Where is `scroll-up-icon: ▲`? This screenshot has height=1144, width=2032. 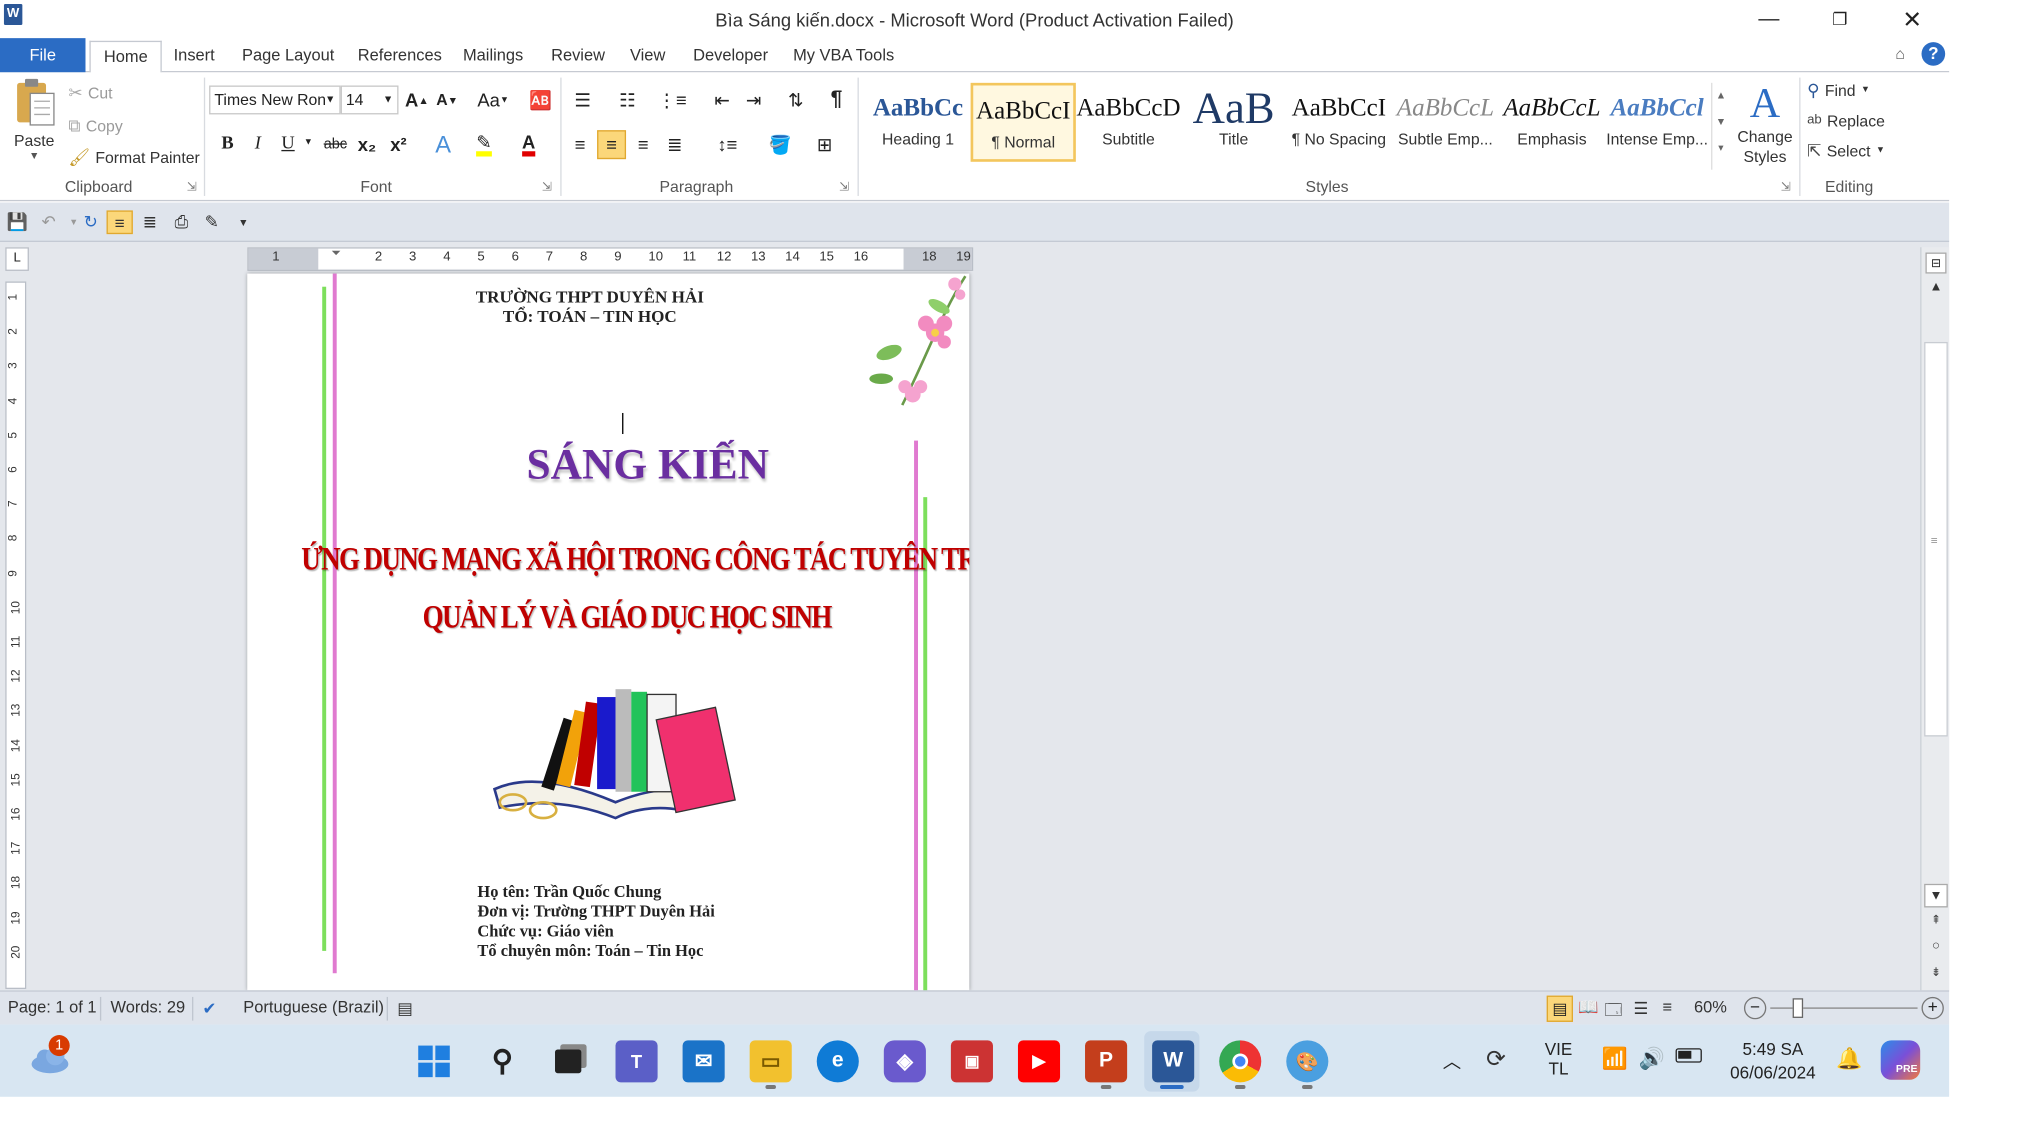 scroll-up-icon: ▲ is located at coordinates (1936, 288).